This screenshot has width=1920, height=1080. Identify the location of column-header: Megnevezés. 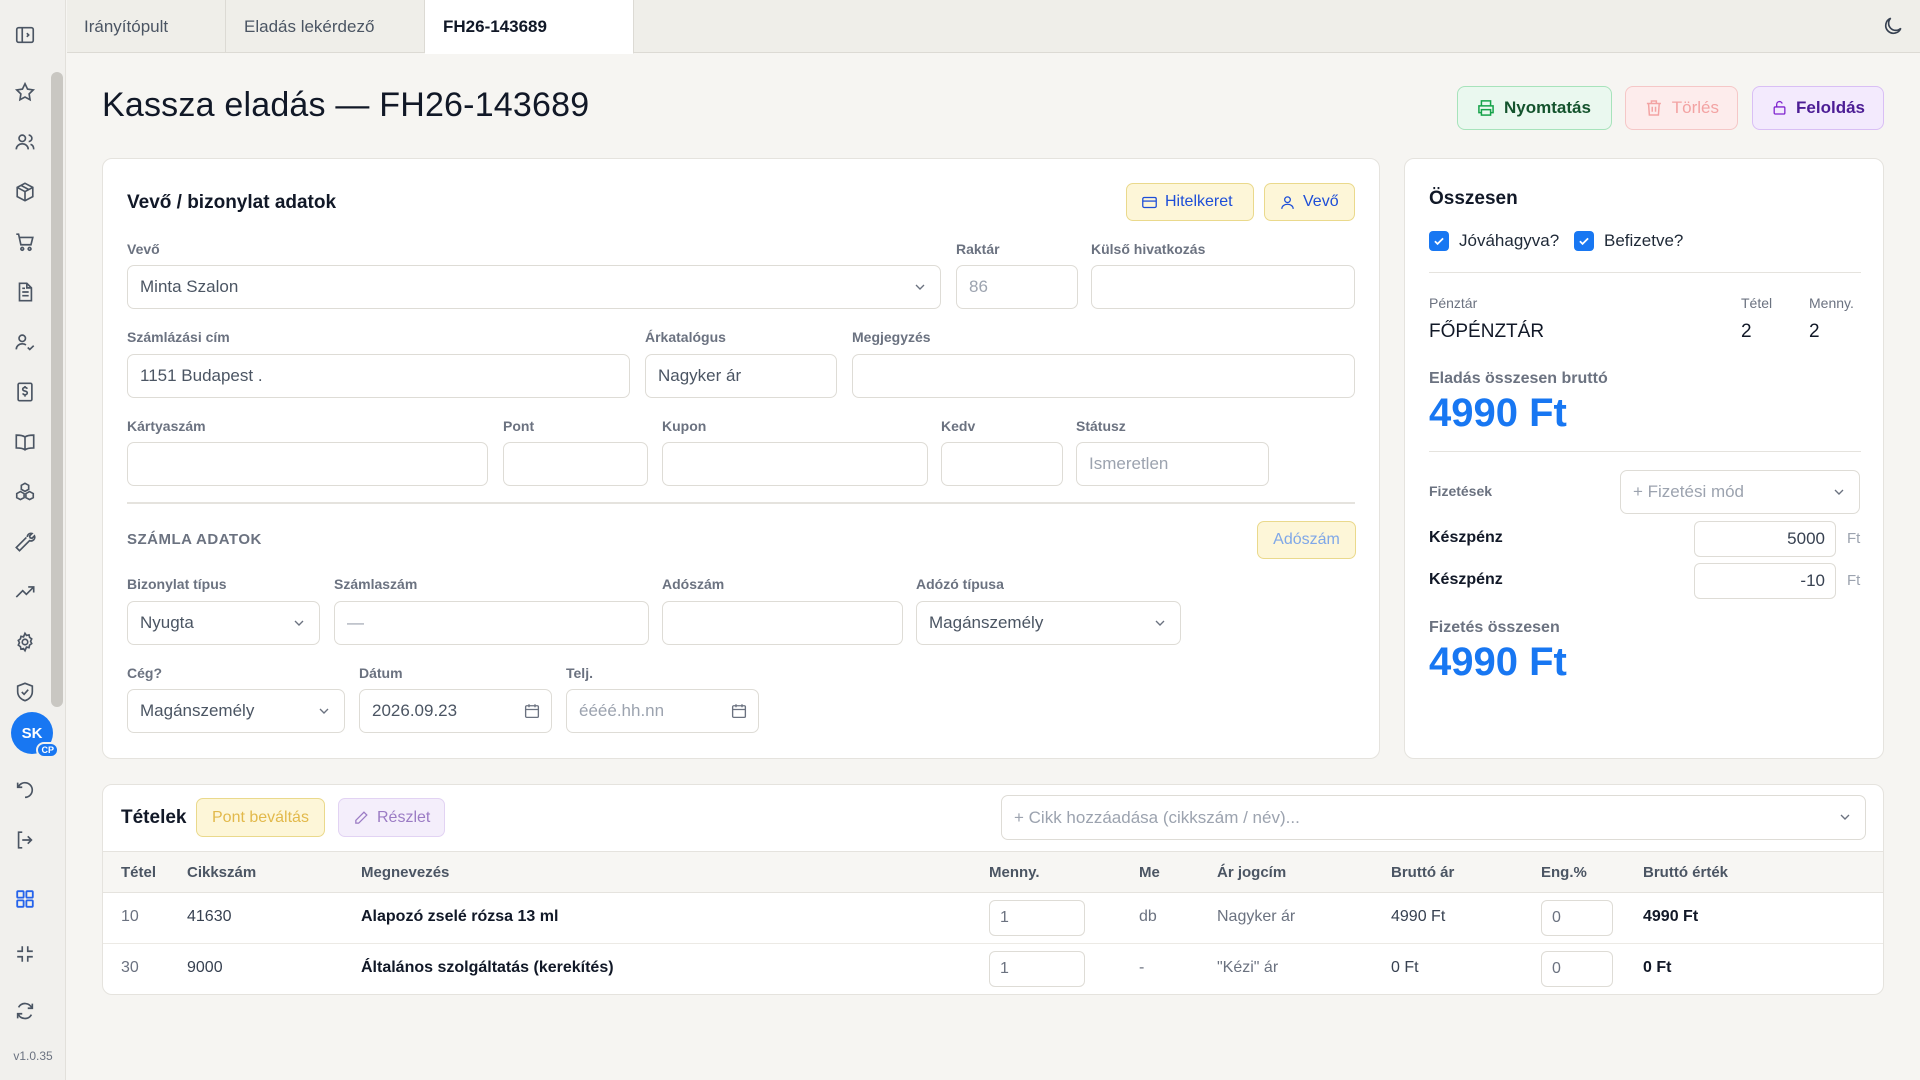
(405, 872).